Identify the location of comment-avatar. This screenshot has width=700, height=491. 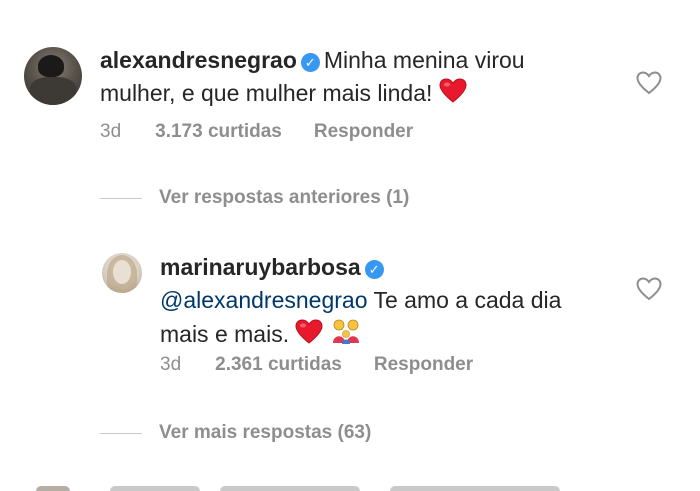
(53, 76).